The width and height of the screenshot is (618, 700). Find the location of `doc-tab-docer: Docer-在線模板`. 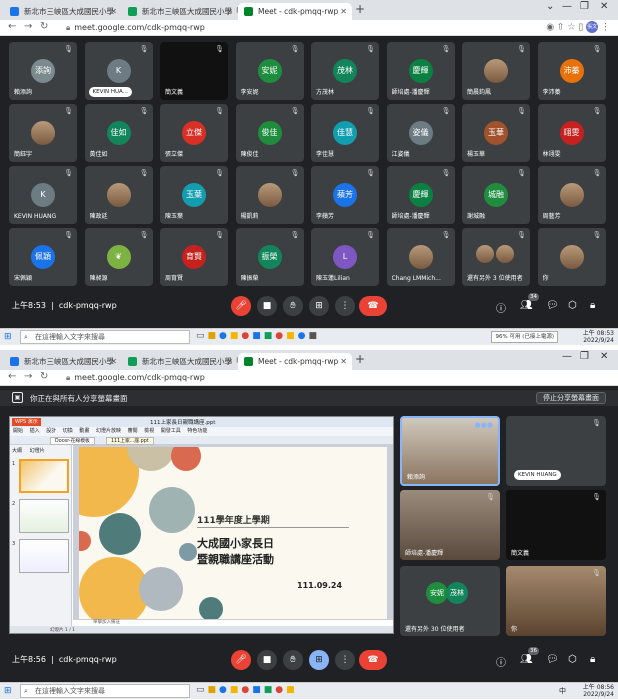

doc-tab-docer: Docer-在線模板 is located at coordinates (72, 441).